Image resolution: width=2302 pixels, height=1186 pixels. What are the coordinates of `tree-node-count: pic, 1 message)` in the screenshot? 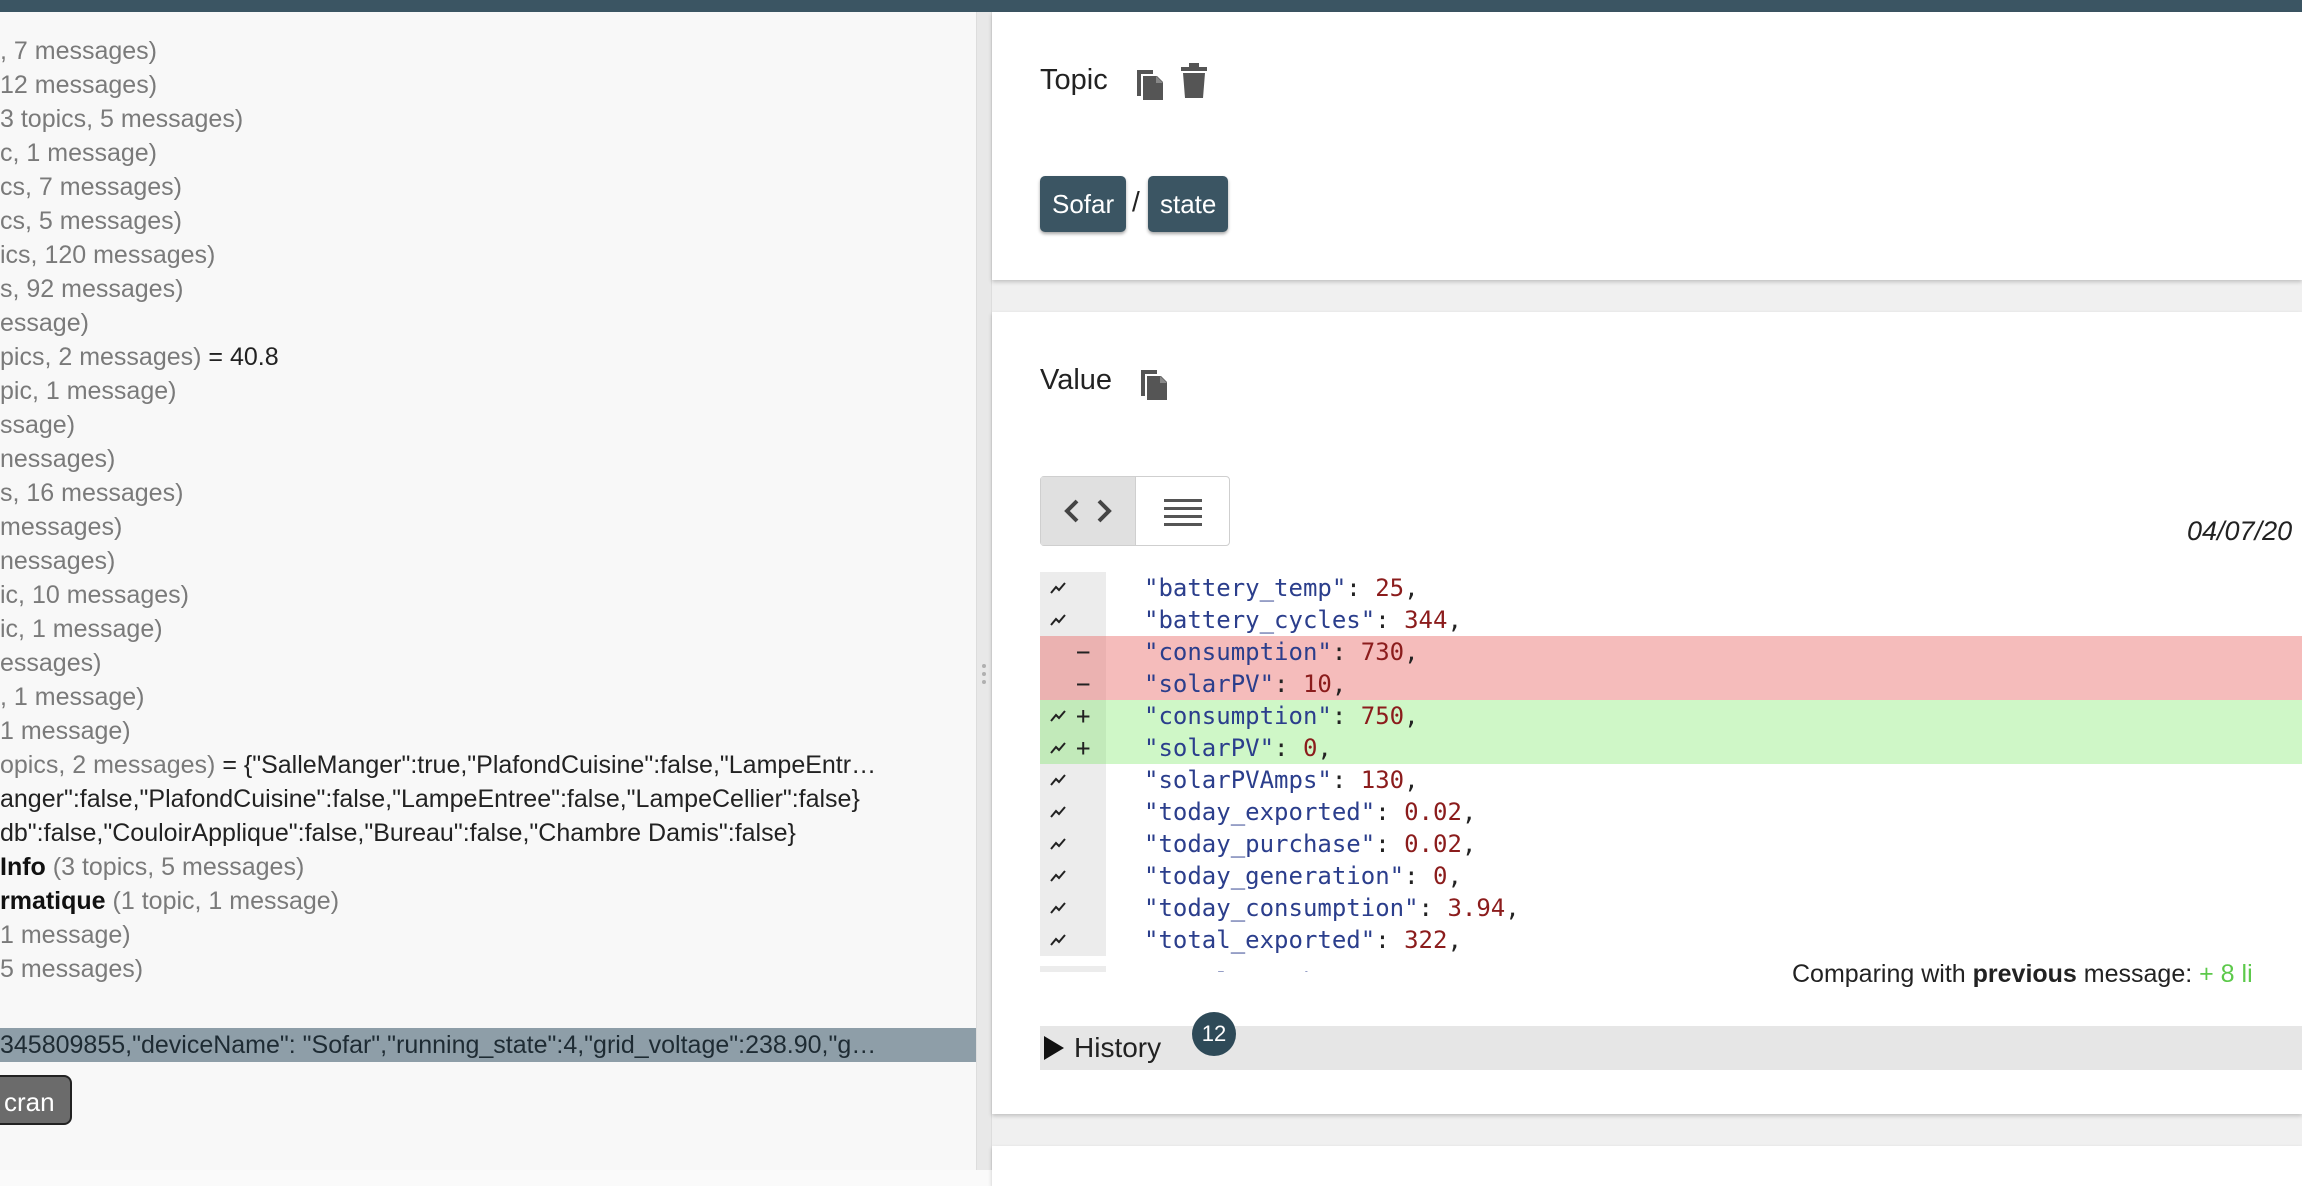 It's located at (88, 391).